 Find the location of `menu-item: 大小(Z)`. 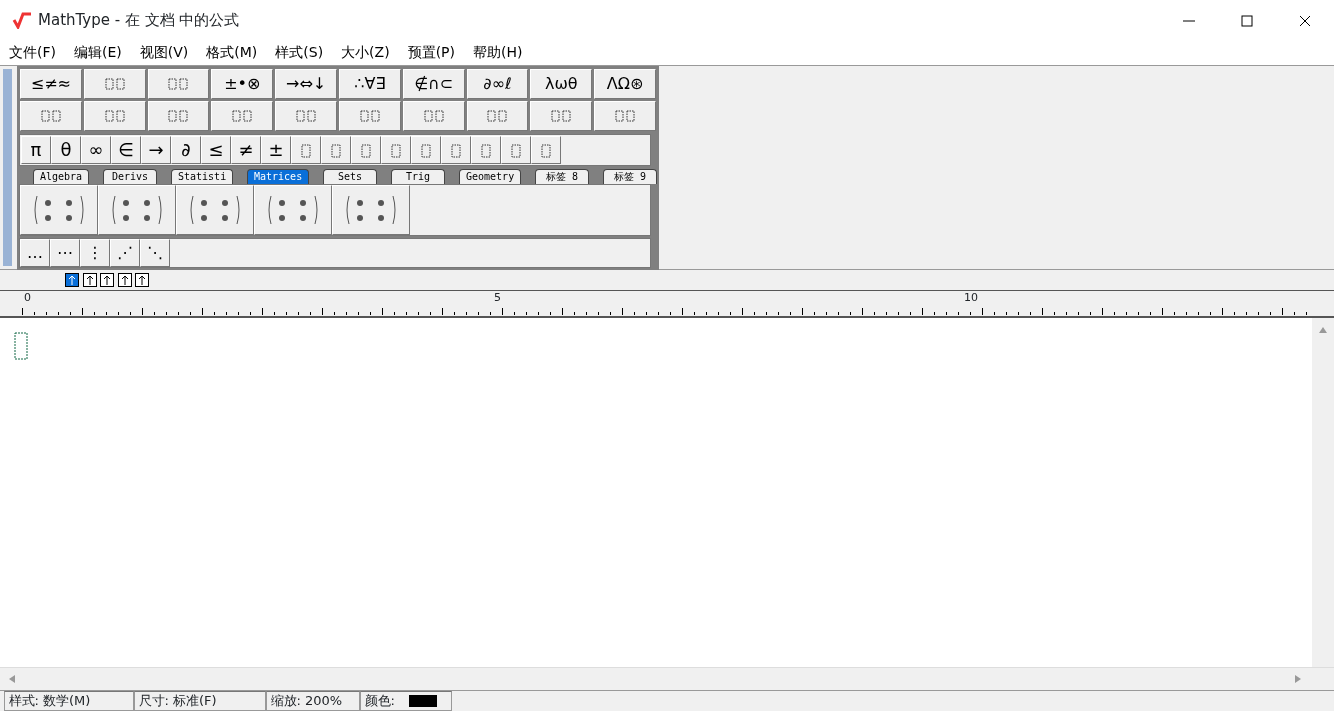

menu-item: 大小(Z) is located at coordinates (365, 52).